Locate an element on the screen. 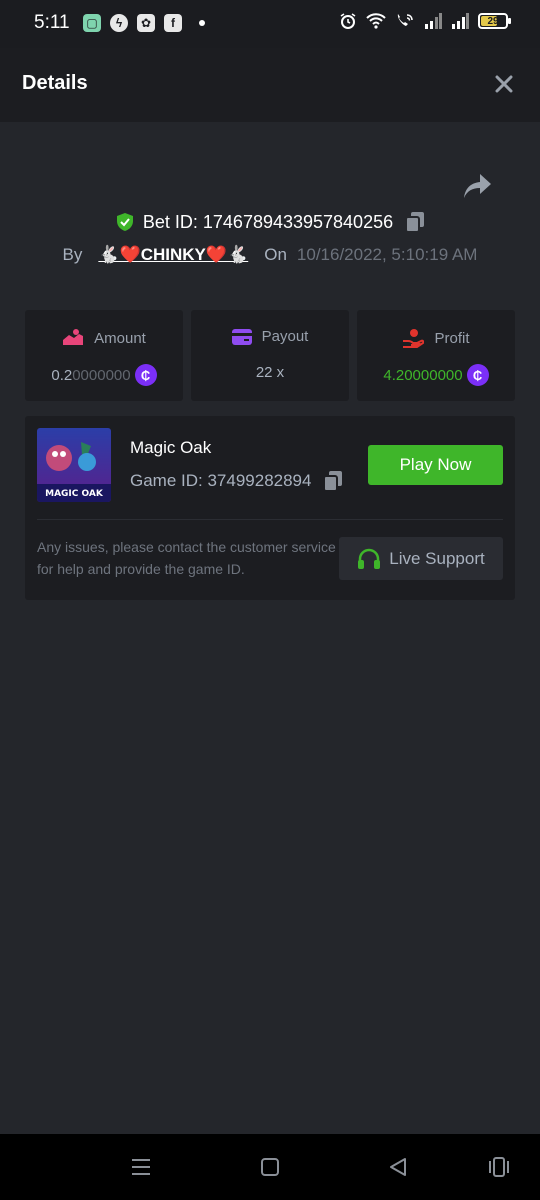 Image resolution: width=540 pixels, height=1200 pixels. live-support-button: Live Support is located at coordinates (421, 558).